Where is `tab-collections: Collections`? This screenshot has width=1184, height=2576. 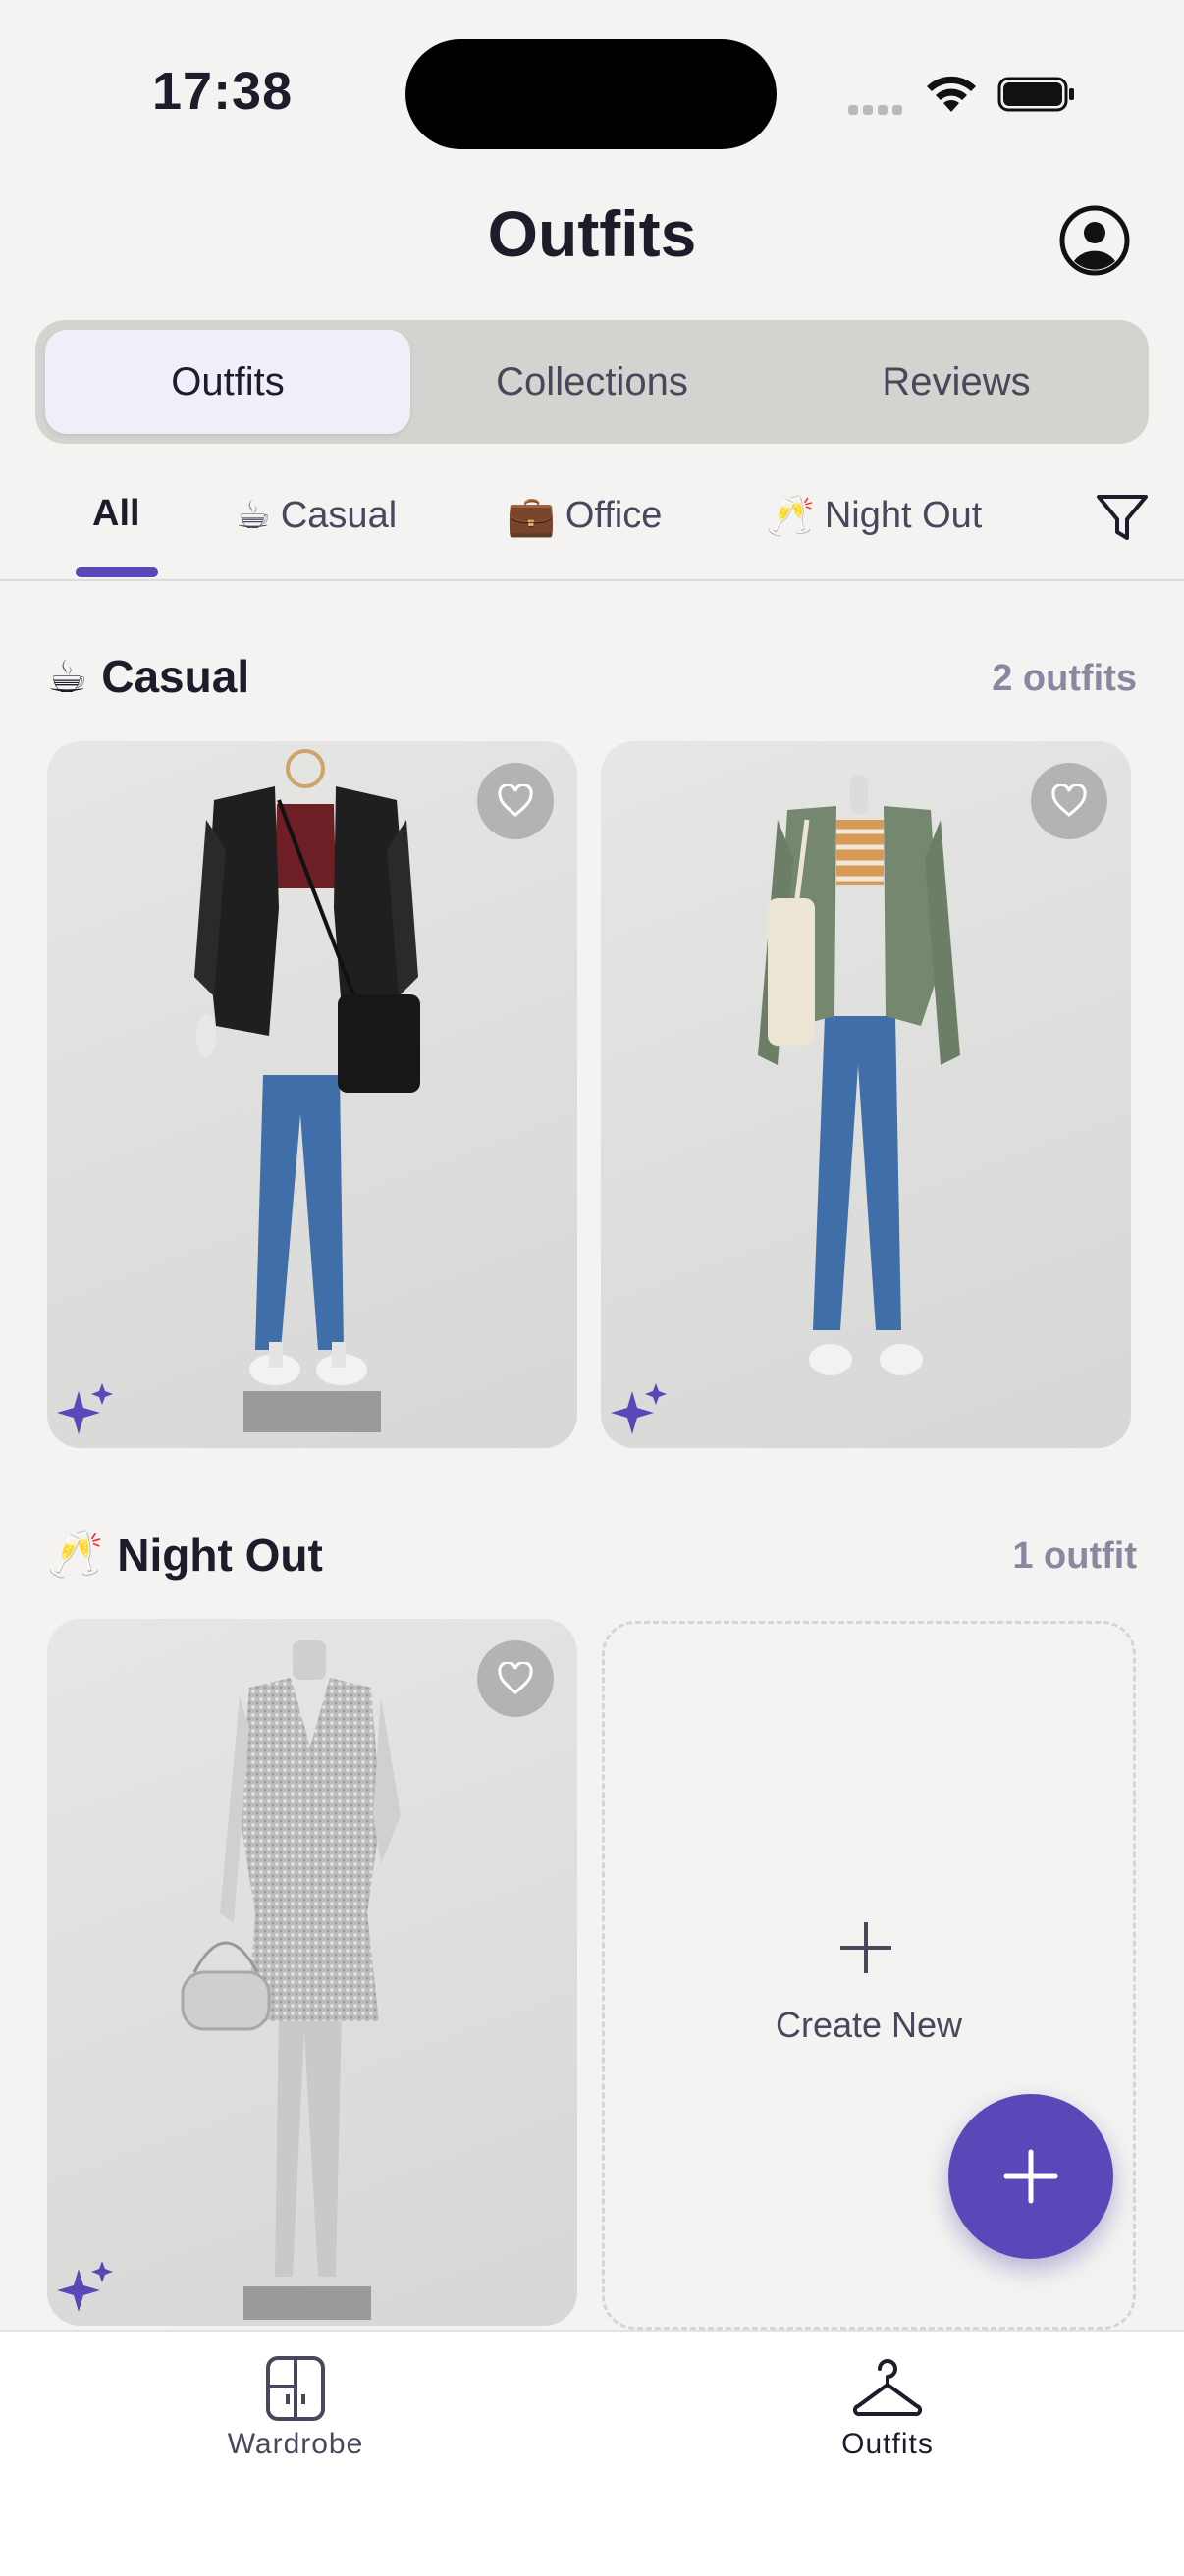 tab-collections: Collections is located at coordinates (592, 382).